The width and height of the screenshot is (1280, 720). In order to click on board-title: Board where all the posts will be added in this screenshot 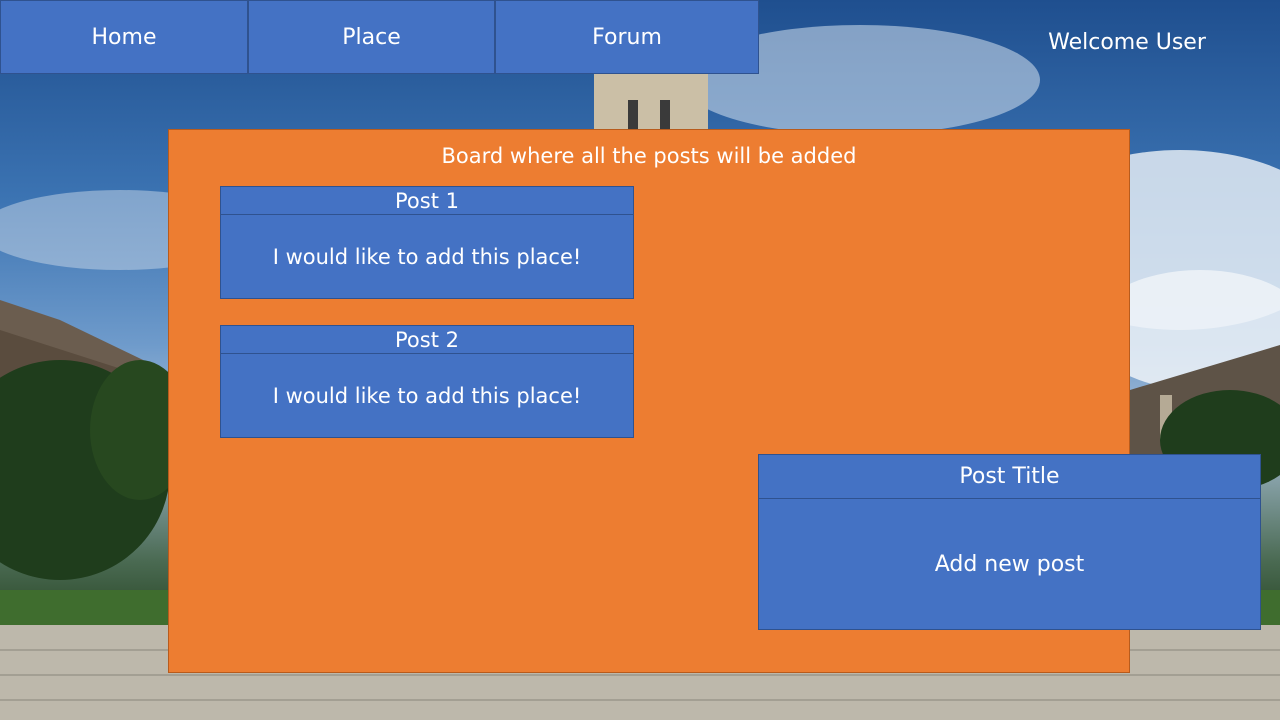, I will do `click(649, 156)`.